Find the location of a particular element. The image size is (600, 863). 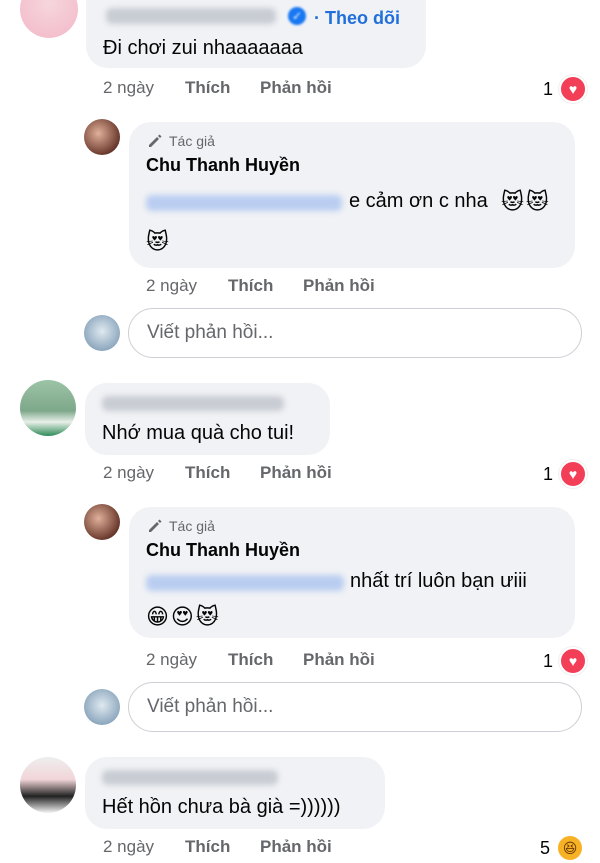

reply-text: e cảm ơn c nha is located at coordinates (418, 201).